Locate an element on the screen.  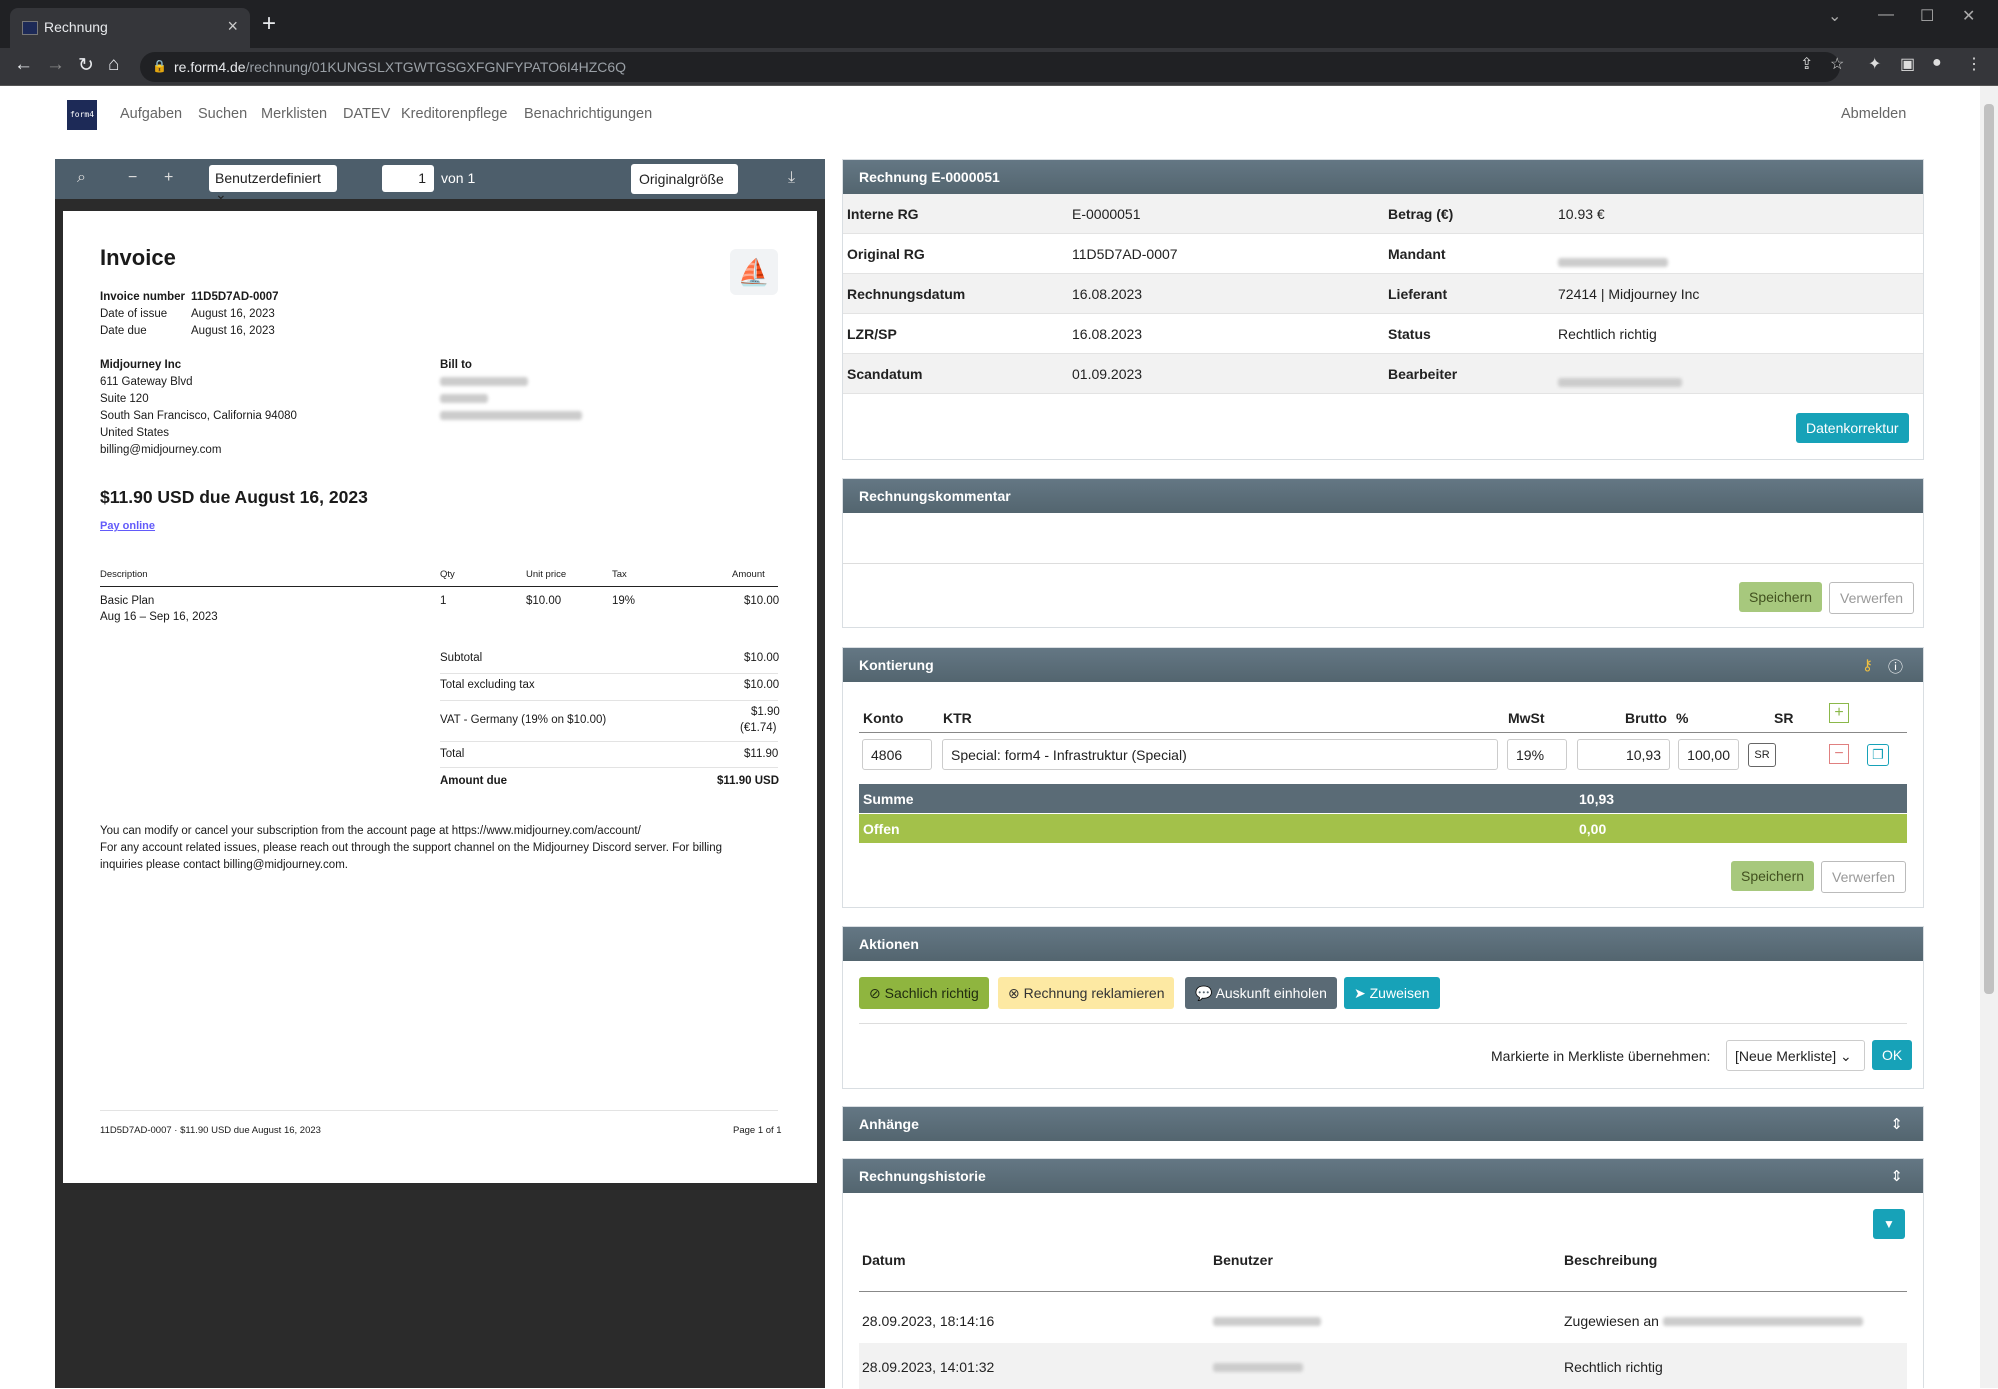
attachments-card: Anhänge ⇕ is located at coordinates (1383, 1123).